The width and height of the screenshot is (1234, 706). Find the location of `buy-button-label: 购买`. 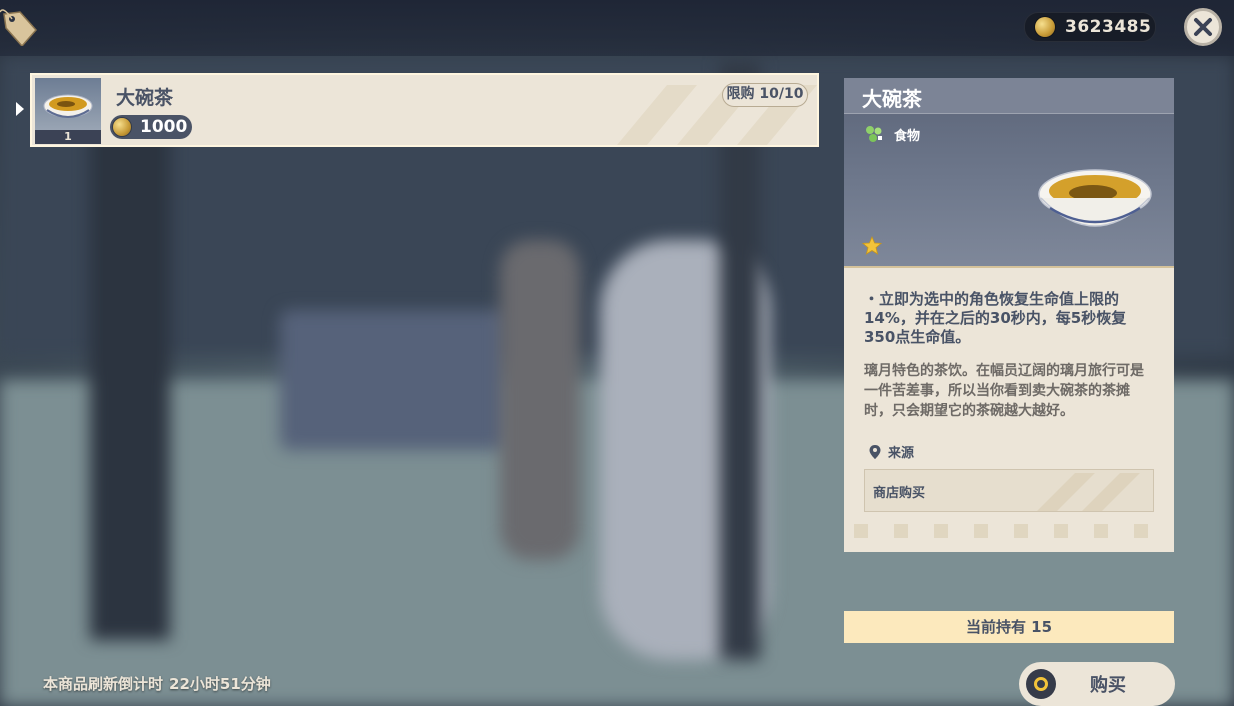

buy-button-label: 购买 is located at coordinates (1108, 685).